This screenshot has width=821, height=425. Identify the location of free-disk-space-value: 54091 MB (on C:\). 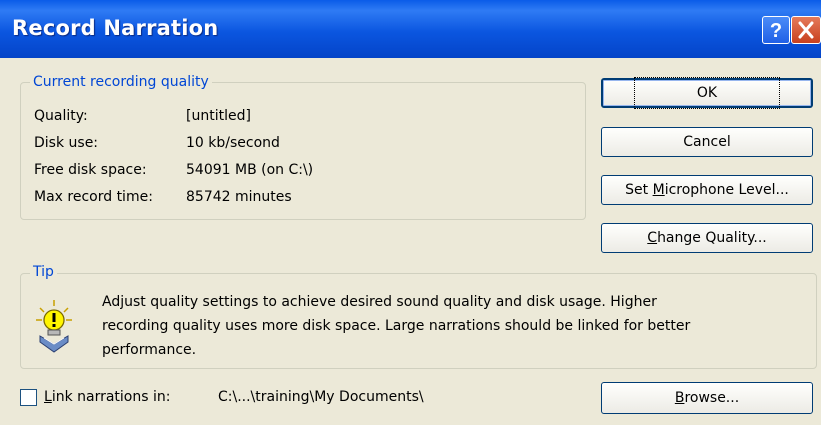
(250, 170).